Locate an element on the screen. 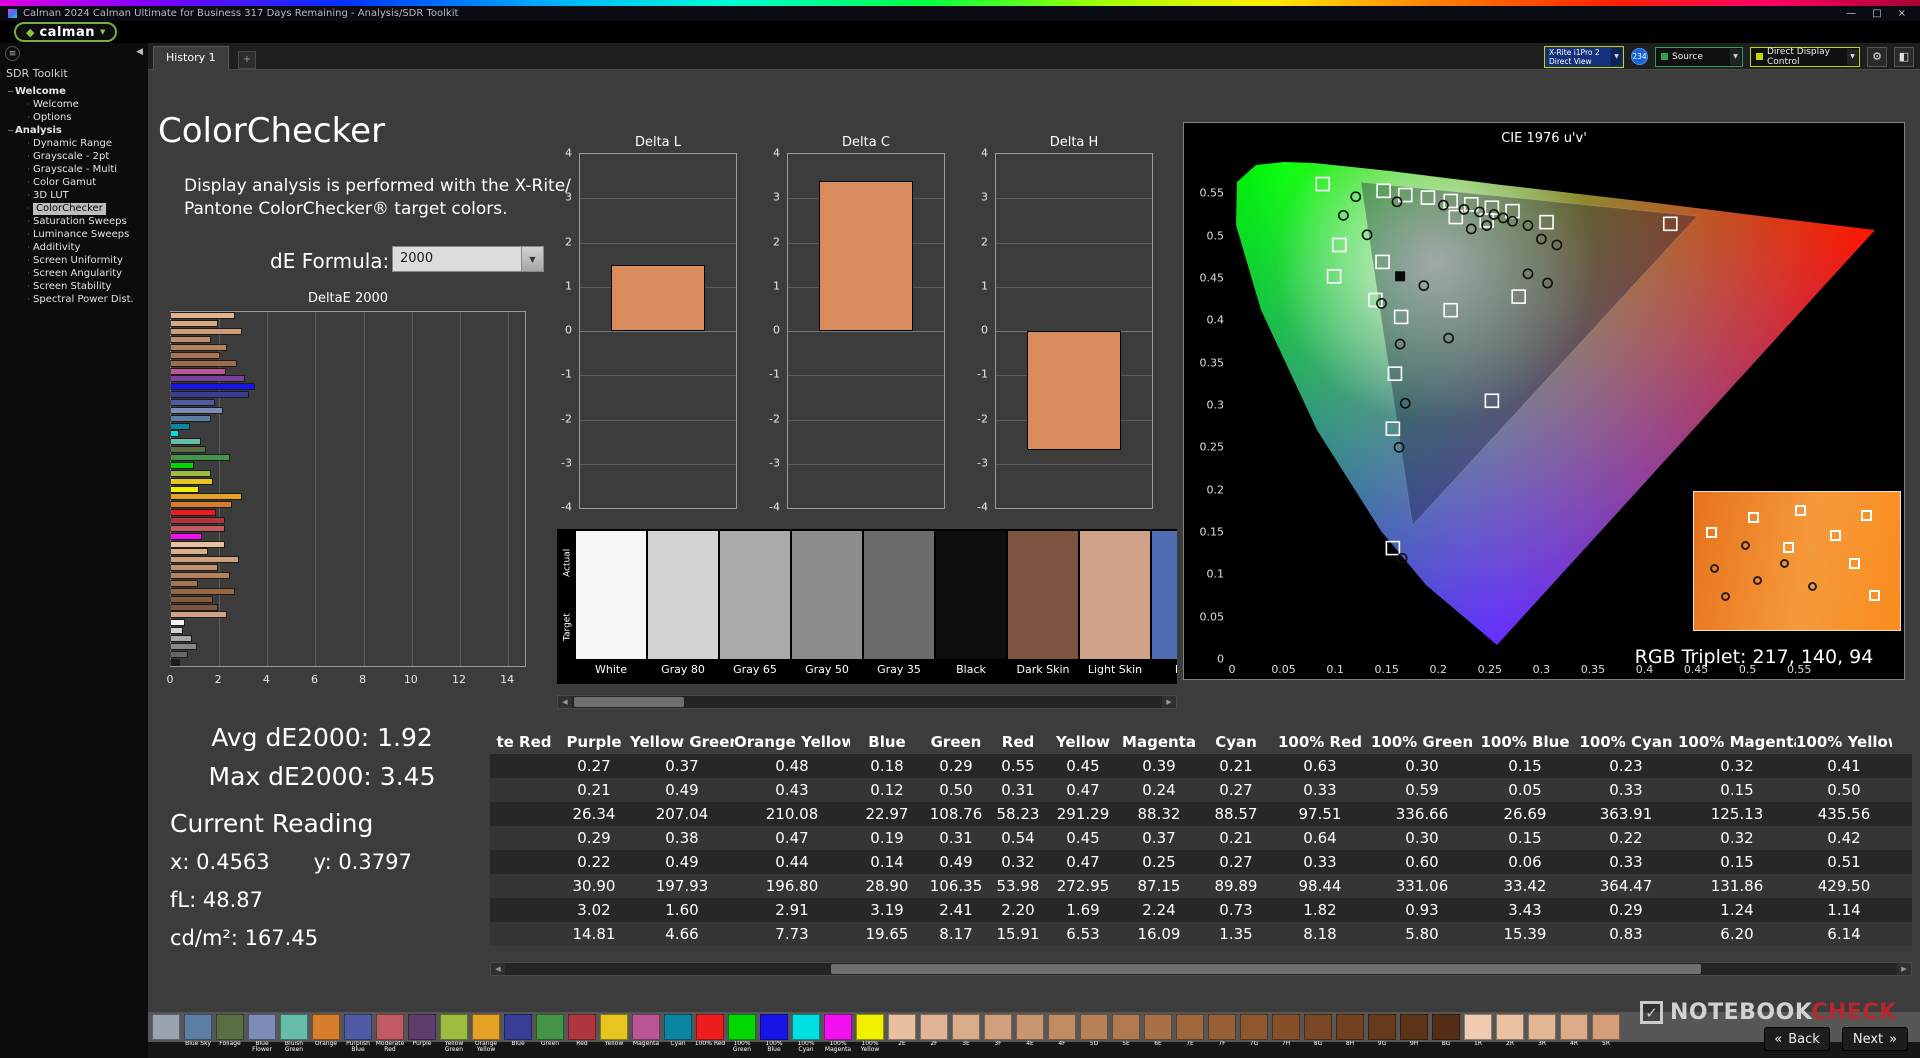 The image size is (1920, 1058). swatch-scrollbar: ◀ ▶ is located at coordinates (867, 702).